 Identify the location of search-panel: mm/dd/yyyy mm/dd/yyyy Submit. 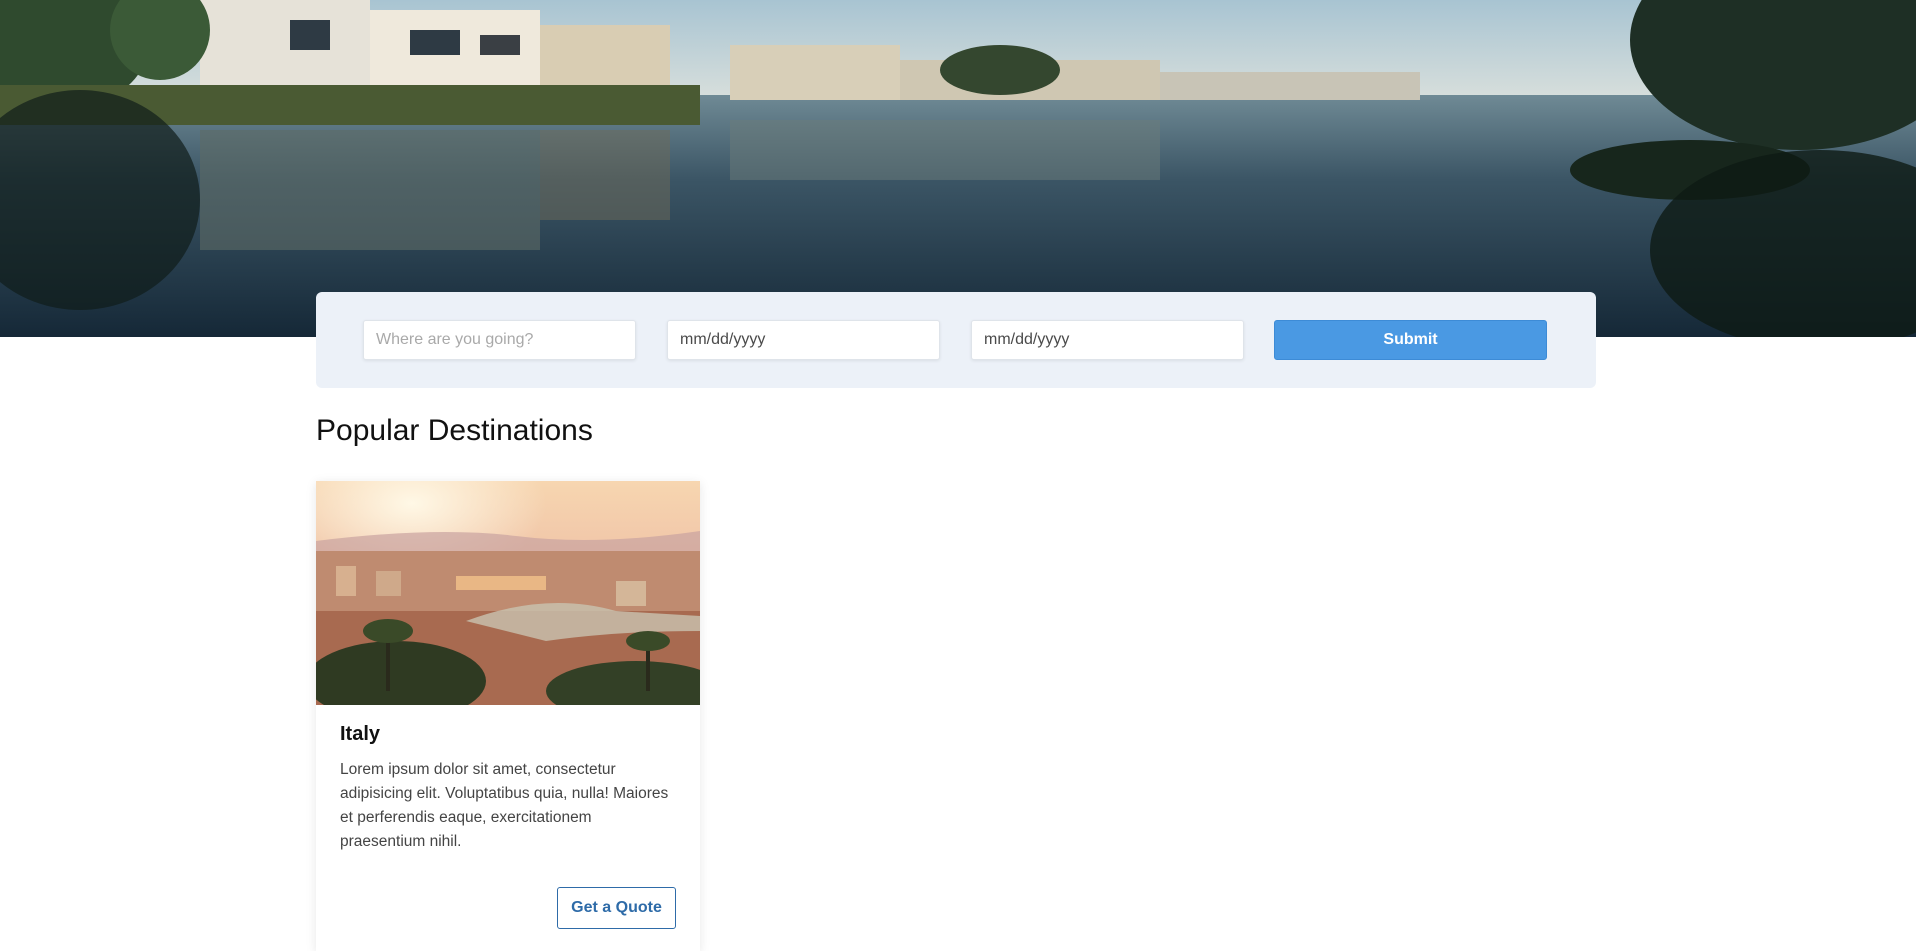
(956, 340).